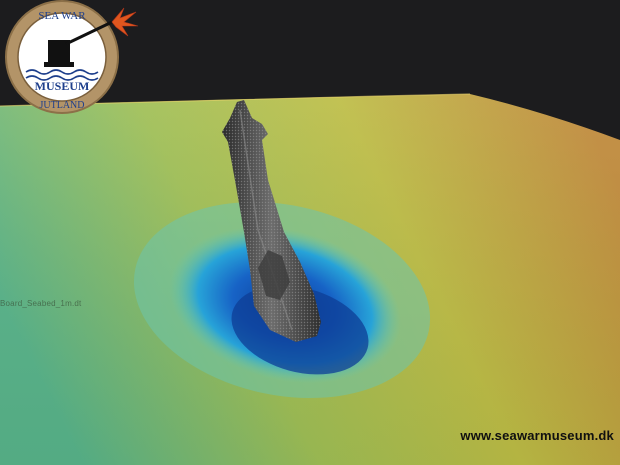  What do you see at coordinates (72, 57) in the screenshot?
I see `museum-logo: SEA WAR JUTLAND MUSEUM` at bounding box center [72, 57].